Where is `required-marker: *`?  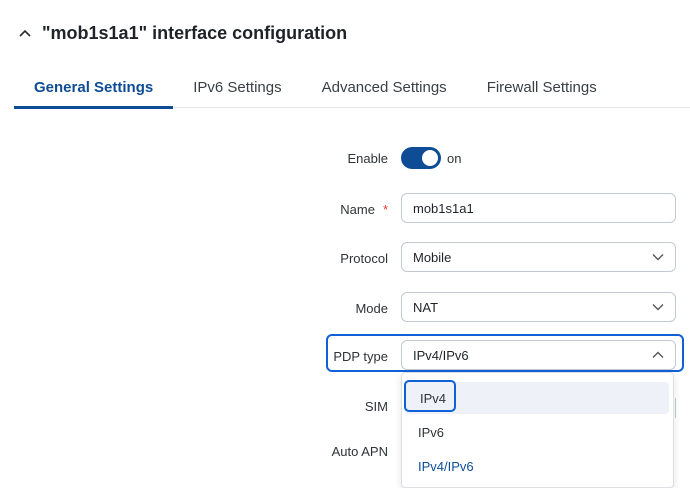
required-marker: * is located at coordinates (385, 209).